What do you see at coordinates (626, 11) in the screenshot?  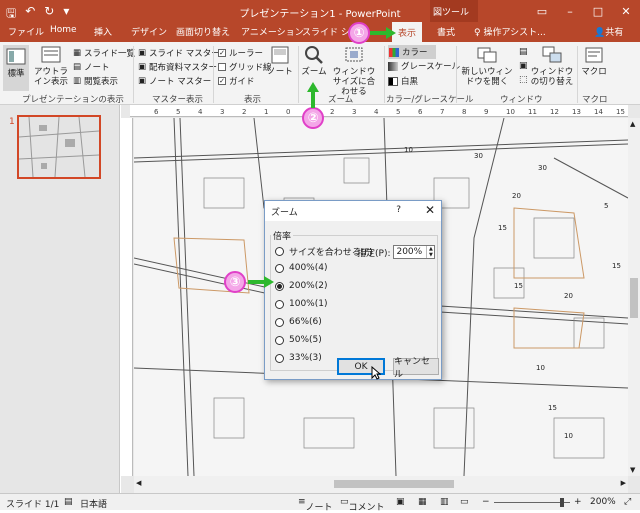 I see `close-icon: ✕` at bounding box center [626, 11].